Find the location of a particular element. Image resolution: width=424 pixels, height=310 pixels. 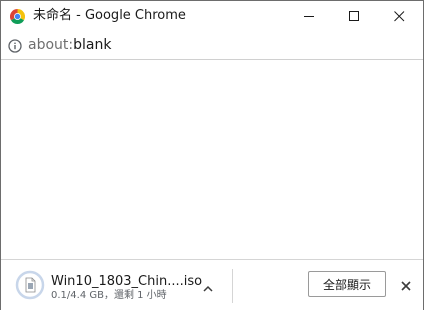

maximize-button is located at coordinates (354, 16).